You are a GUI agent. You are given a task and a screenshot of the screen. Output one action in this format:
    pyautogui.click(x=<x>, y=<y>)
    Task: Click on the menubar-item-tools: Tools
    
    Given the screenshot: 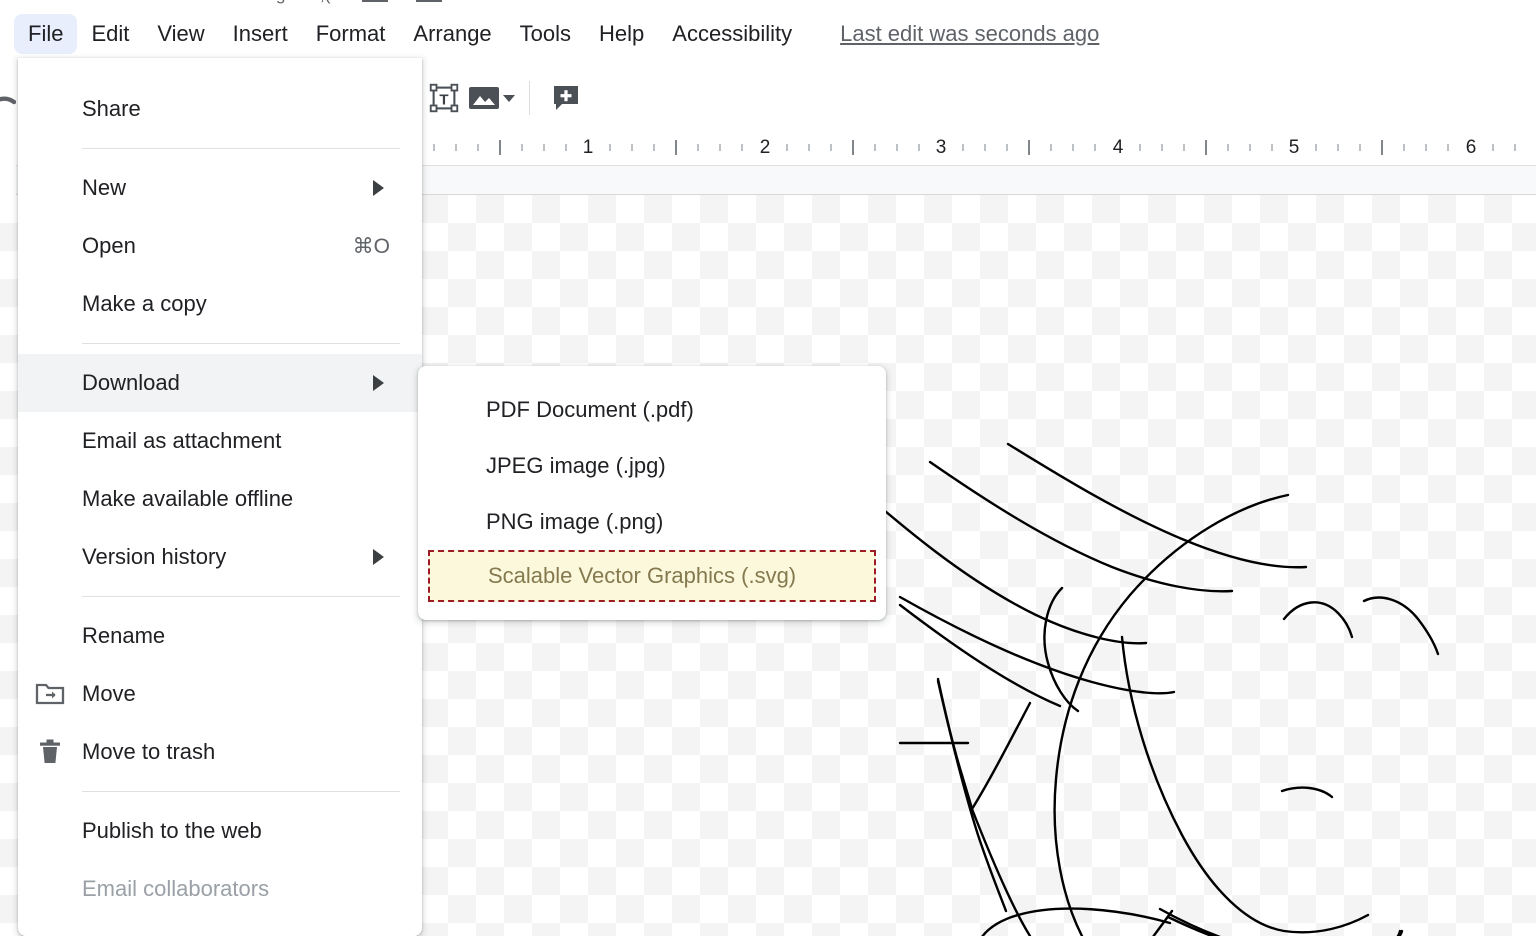 What is the action you would take?
    pyautogui.click(x=545, y=34)
    